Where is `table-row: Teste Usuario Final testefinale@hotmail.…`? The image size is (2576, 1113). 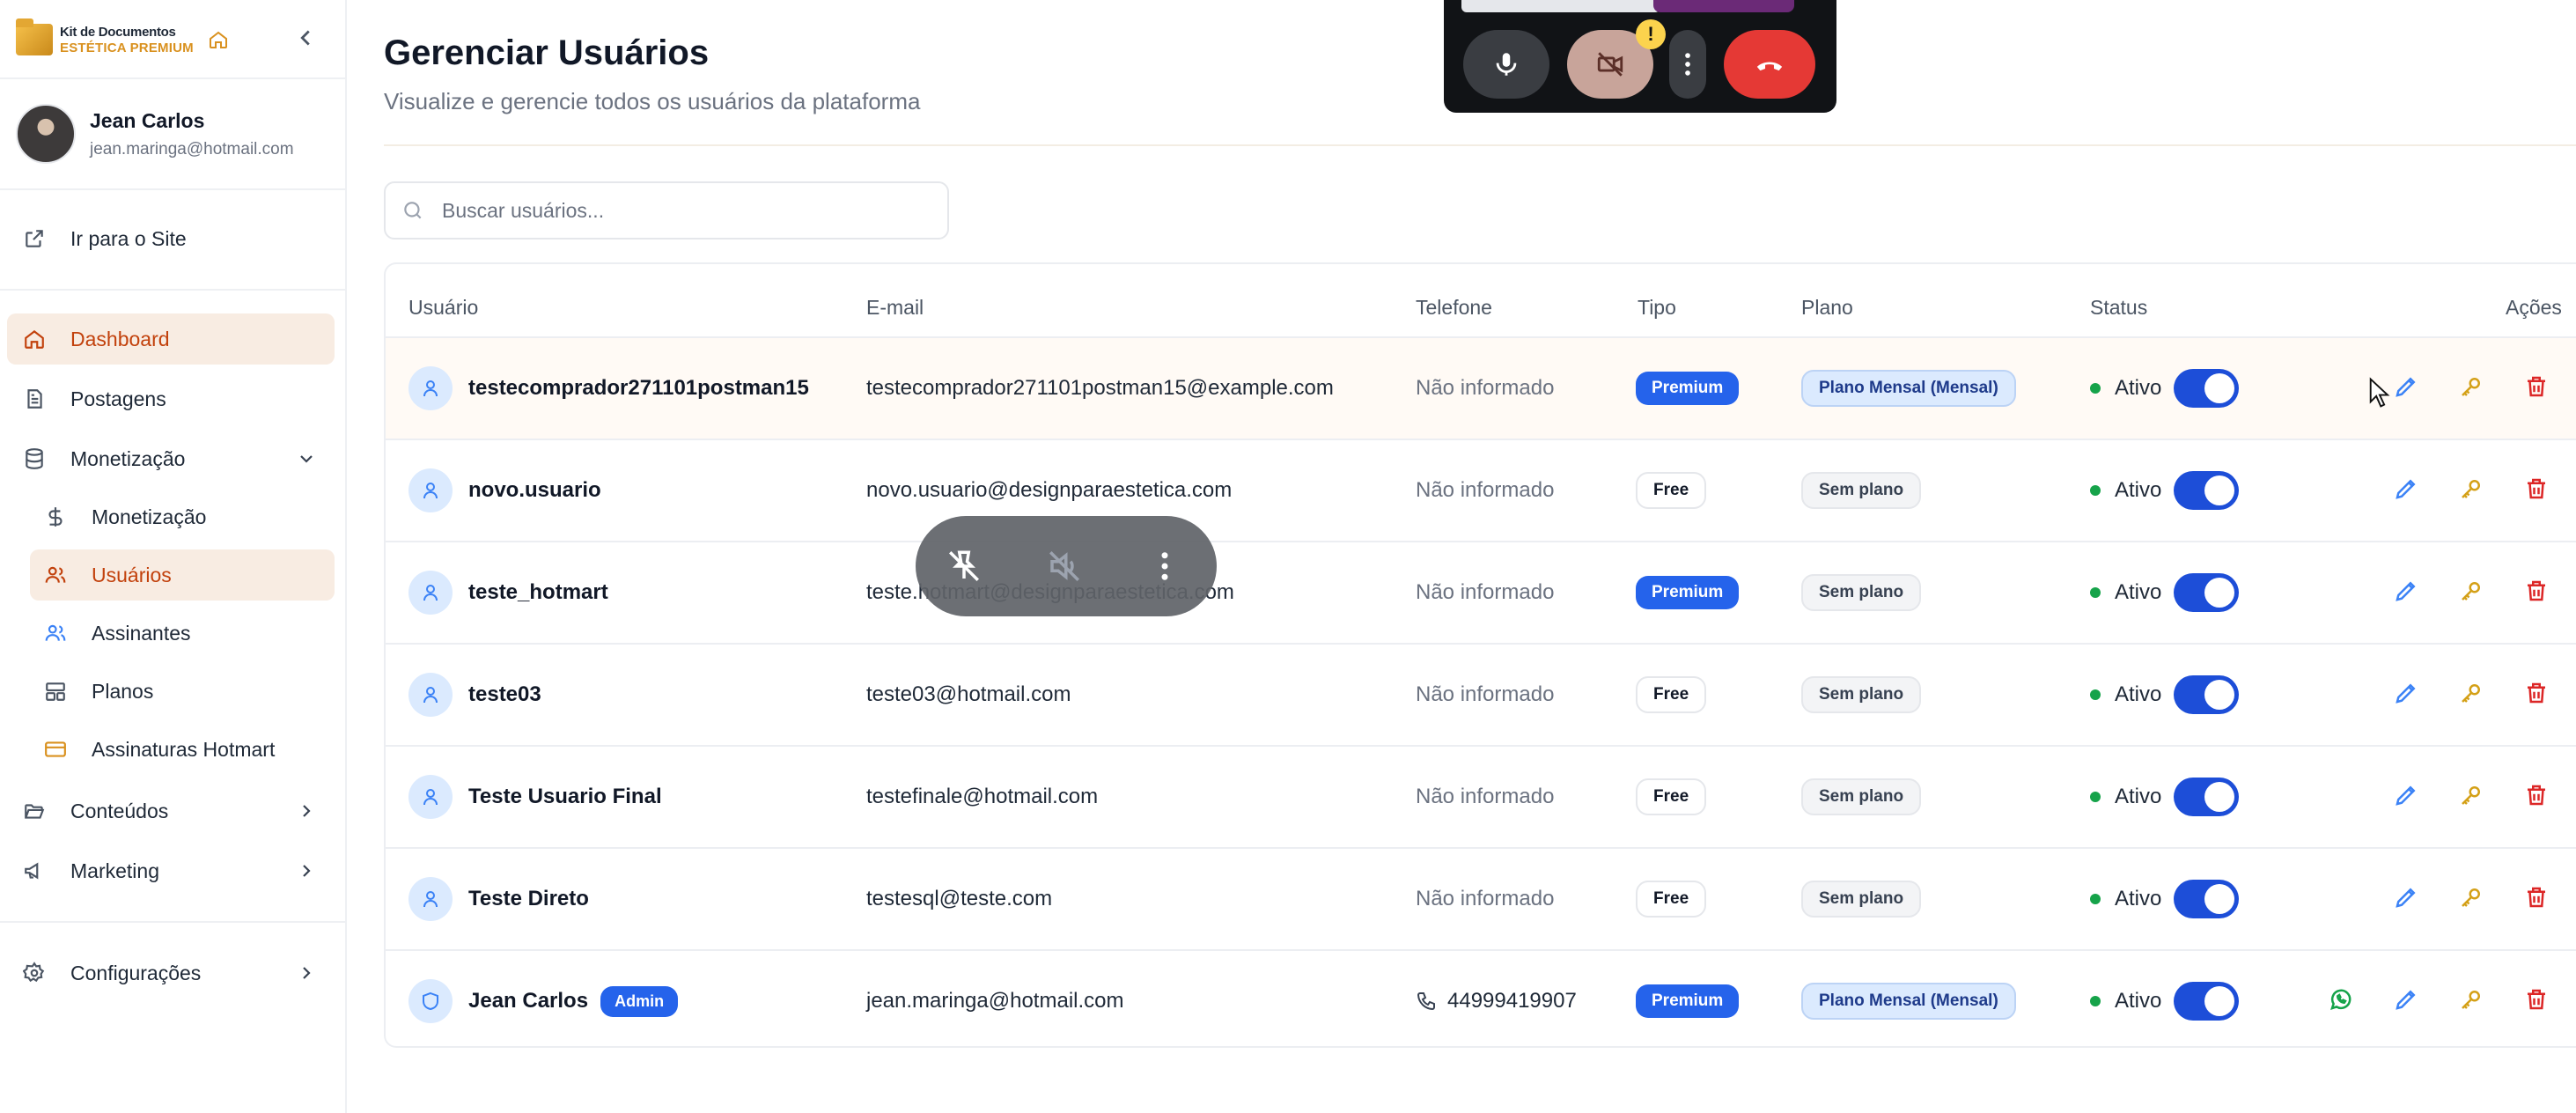 table-row: Teste Usuario Final testefinale@hotmail.… is located at coordinates (1481, 796).